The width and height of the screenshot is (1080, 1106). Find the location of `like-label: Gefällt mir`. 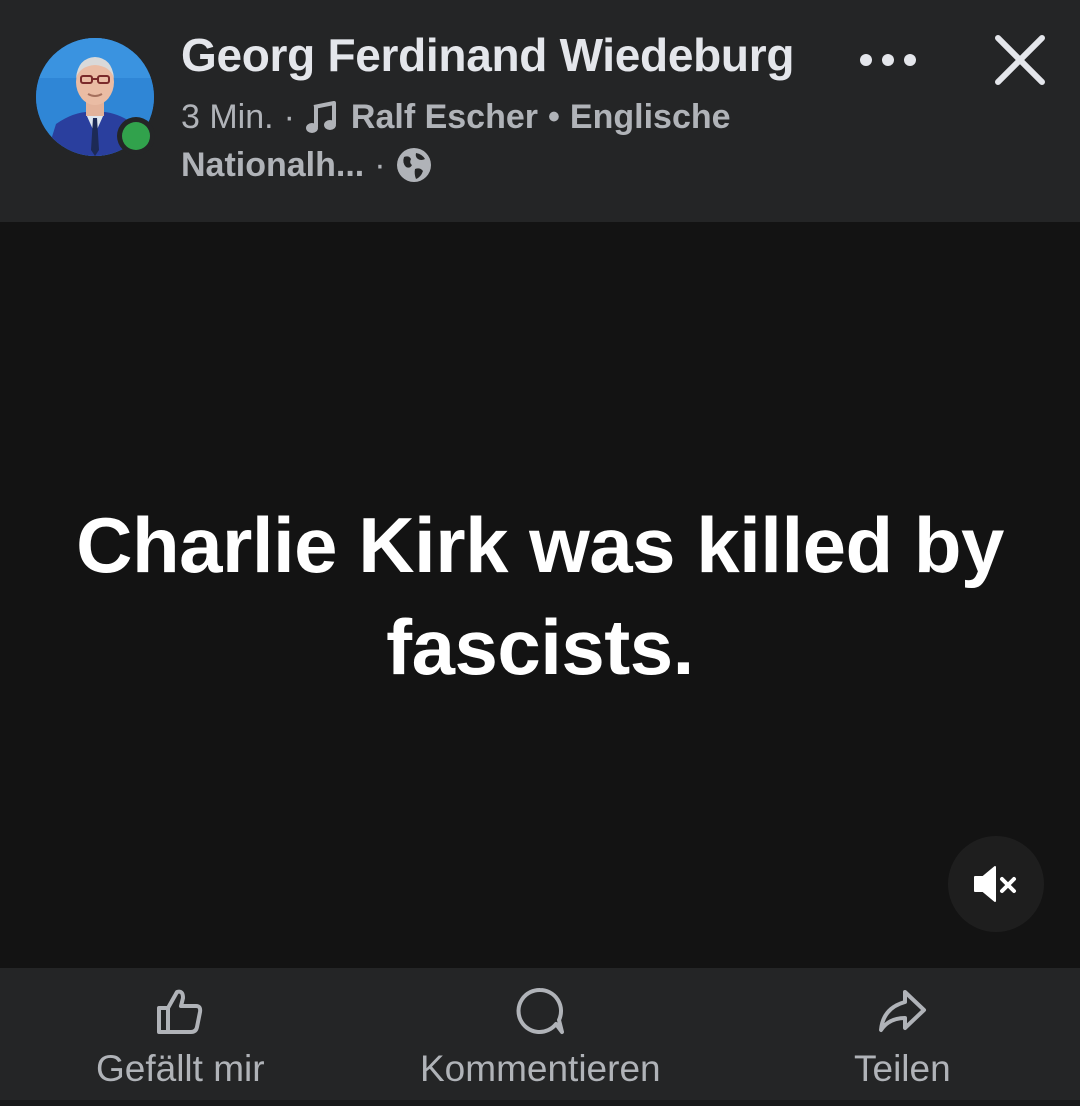

like-label: Gefällt mir is located at coordinates (180, 1068).